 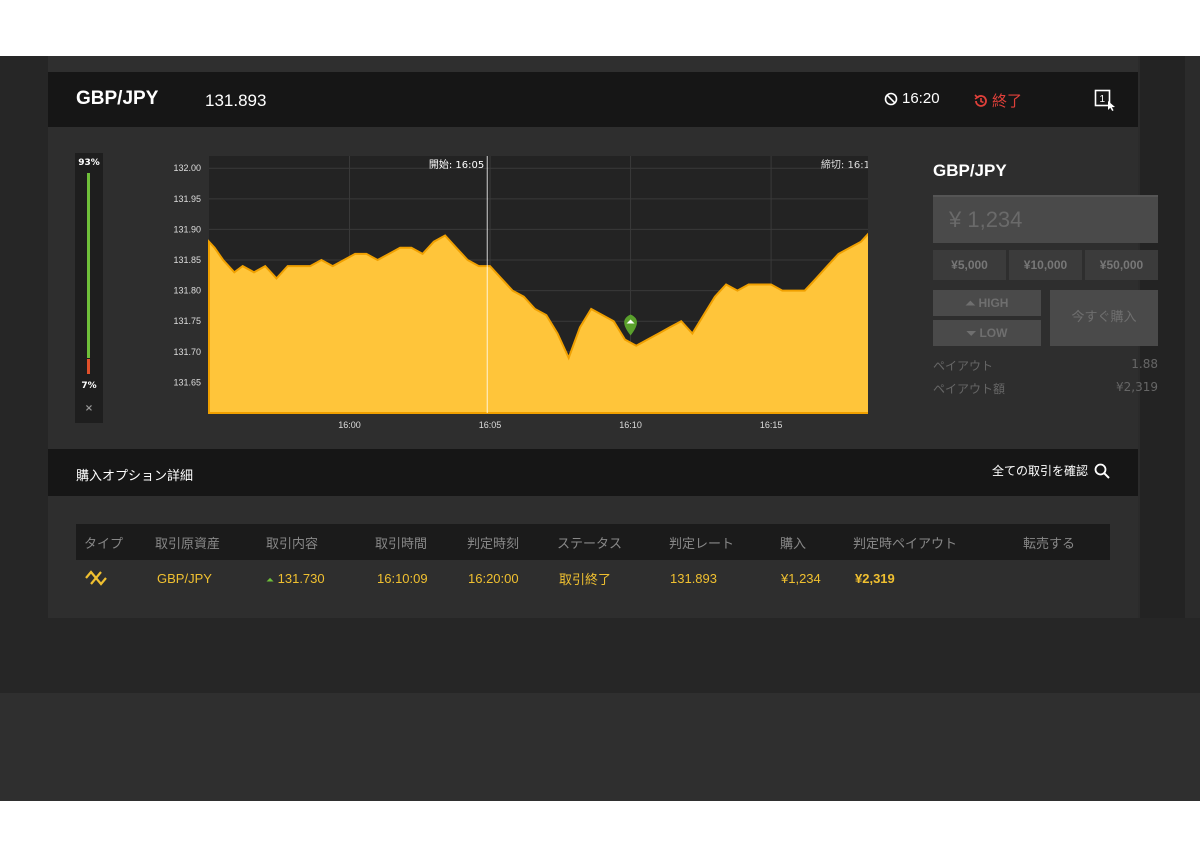 I want to click on y-tick-label: 131.90, so click(x=187, y=229).